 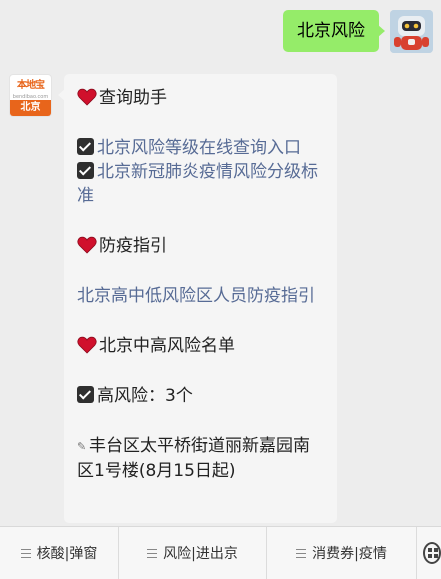 I want to click on robot-avatar-icon, so click(x=411, y=31).